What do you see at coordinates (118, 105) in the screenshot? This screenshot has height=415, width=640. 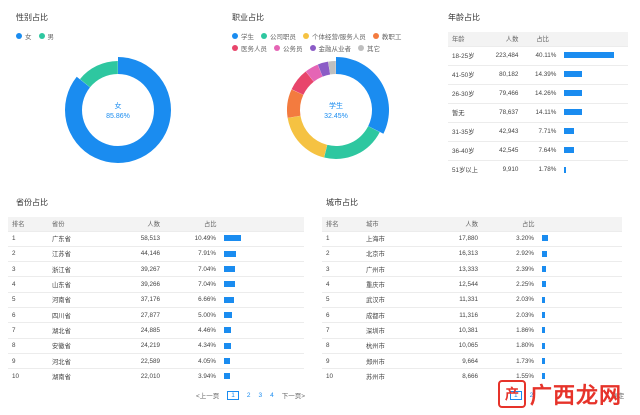 I see `gender-center-label: 女` at bounding box center [118, 105].